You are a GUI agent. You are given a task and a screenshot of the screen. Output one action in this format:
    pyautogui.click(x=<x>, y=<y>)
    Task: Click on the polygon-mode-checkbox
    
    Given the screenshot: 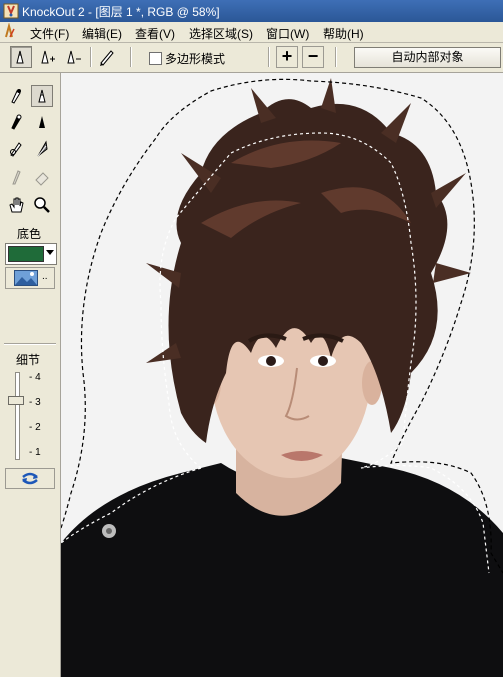 What is the action you would take?
    pyautogui.click(x=155, y=58)
    